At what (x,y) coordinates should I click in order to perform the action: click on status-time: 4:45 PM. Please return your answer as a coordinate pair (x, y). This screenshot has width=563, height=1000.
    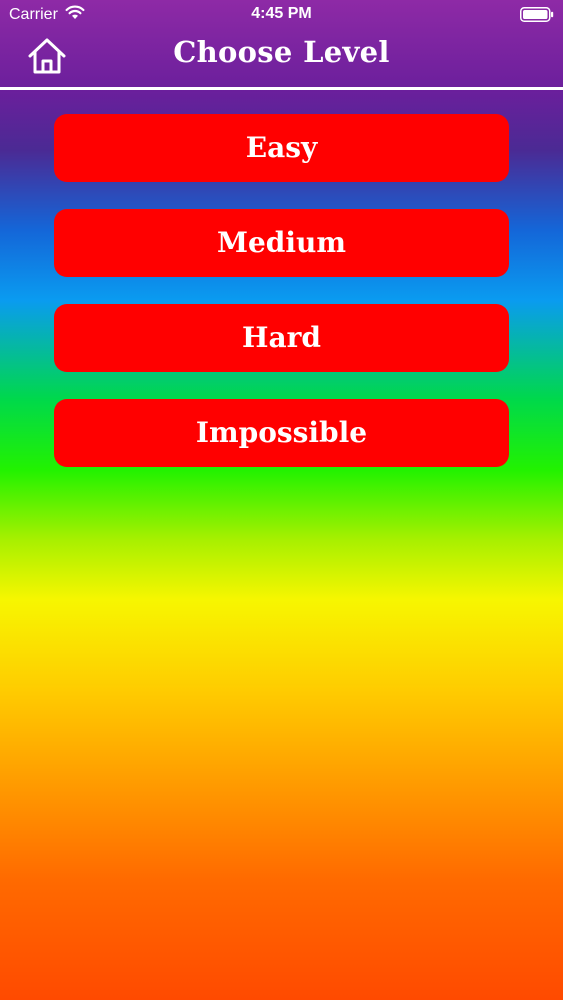
    Looking at the image, I should click on (281, 13).